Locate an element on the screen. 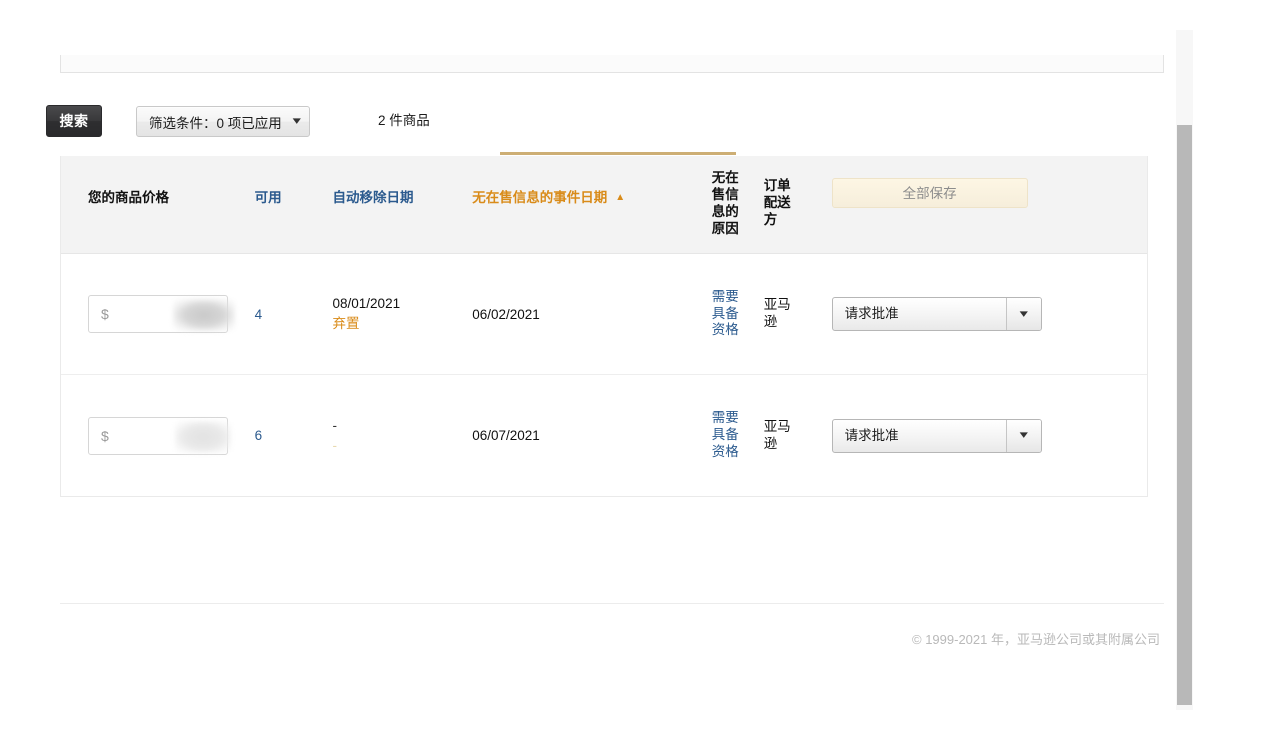  sort-ascending-icon: ▲ is located at coordinates (620, 197).